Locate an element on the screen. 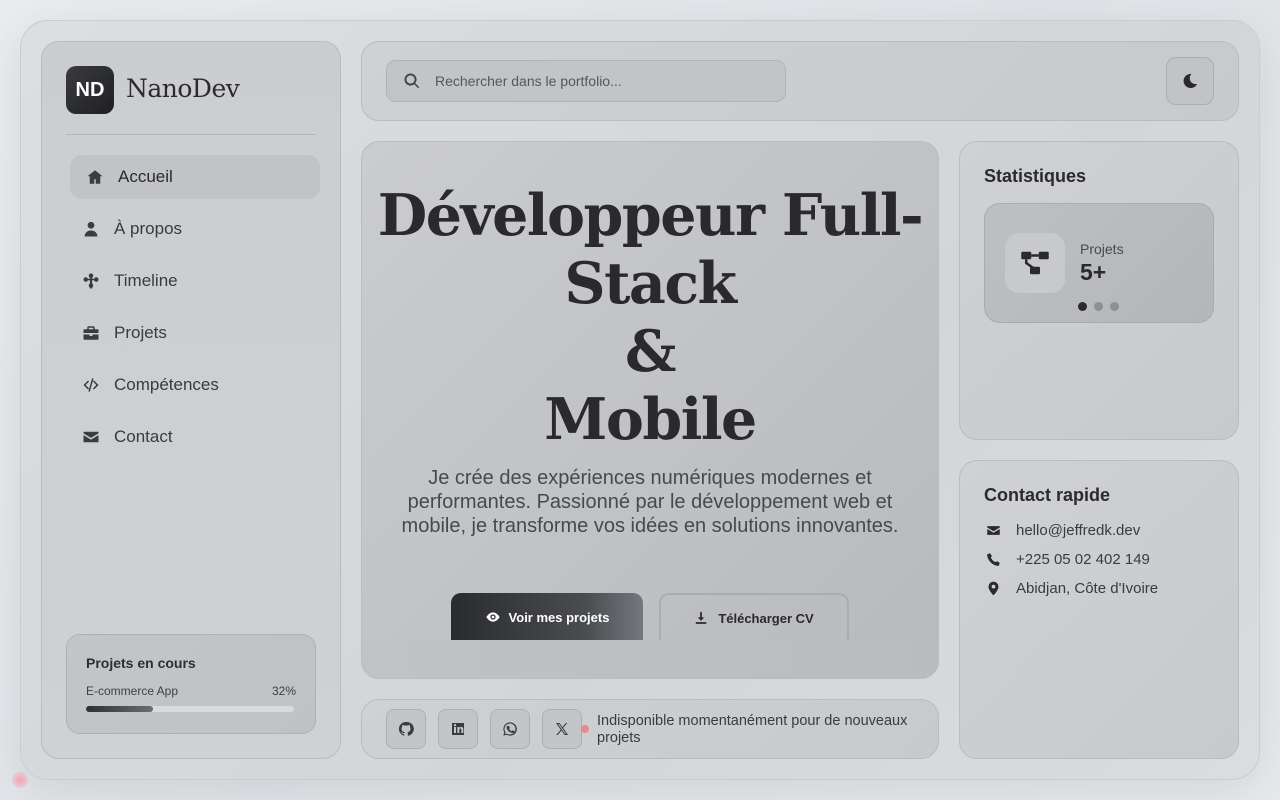  floating-accent-dot is located at coordinates (20, 780).